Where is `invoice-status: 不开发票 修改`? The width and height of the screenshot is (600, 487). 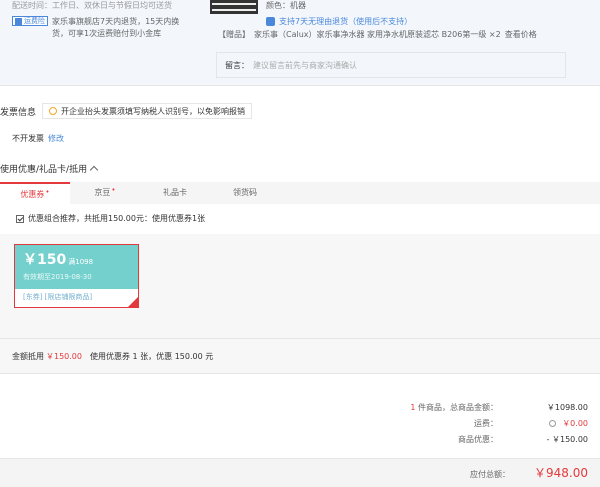 invoice-status: 不开发票 修改 is located at coordinates (38, 138).